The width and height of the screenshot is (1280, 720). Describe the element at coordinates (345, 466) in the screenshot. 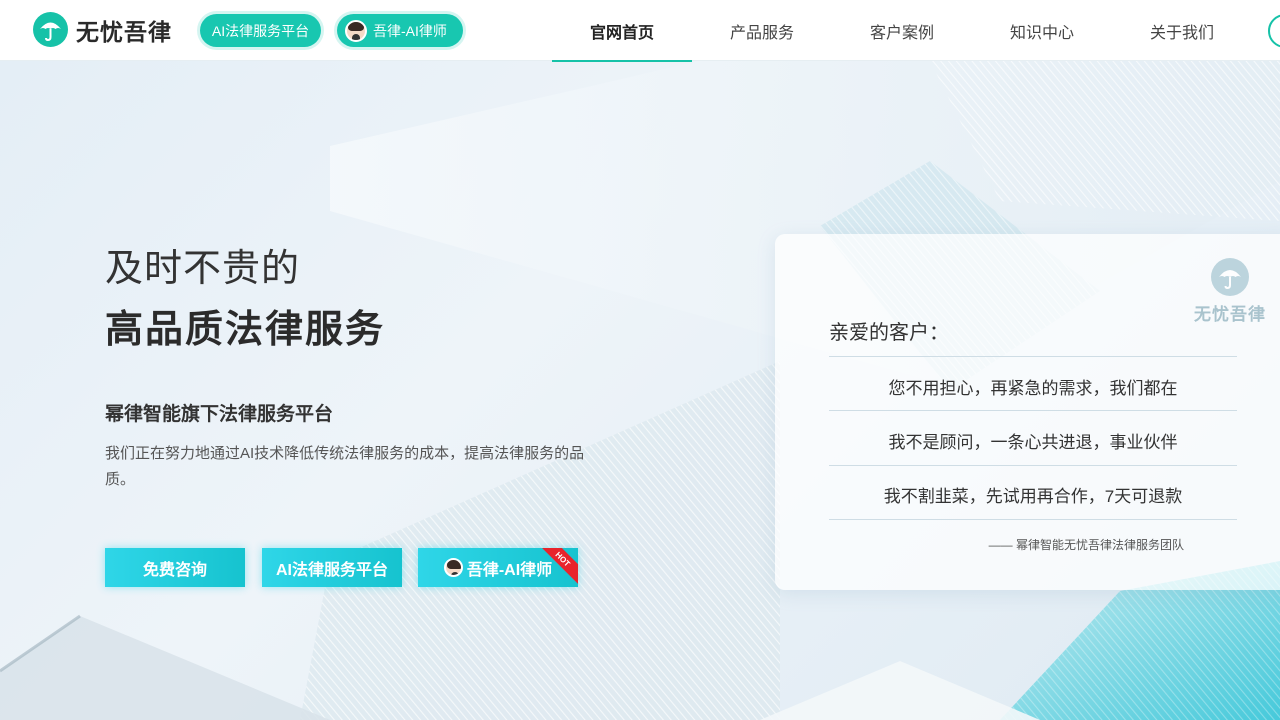

I see `hero-description: 我们正在努力地通过AI技术降低传统法律服务的成本，提高法律服务的品质。` at that location.